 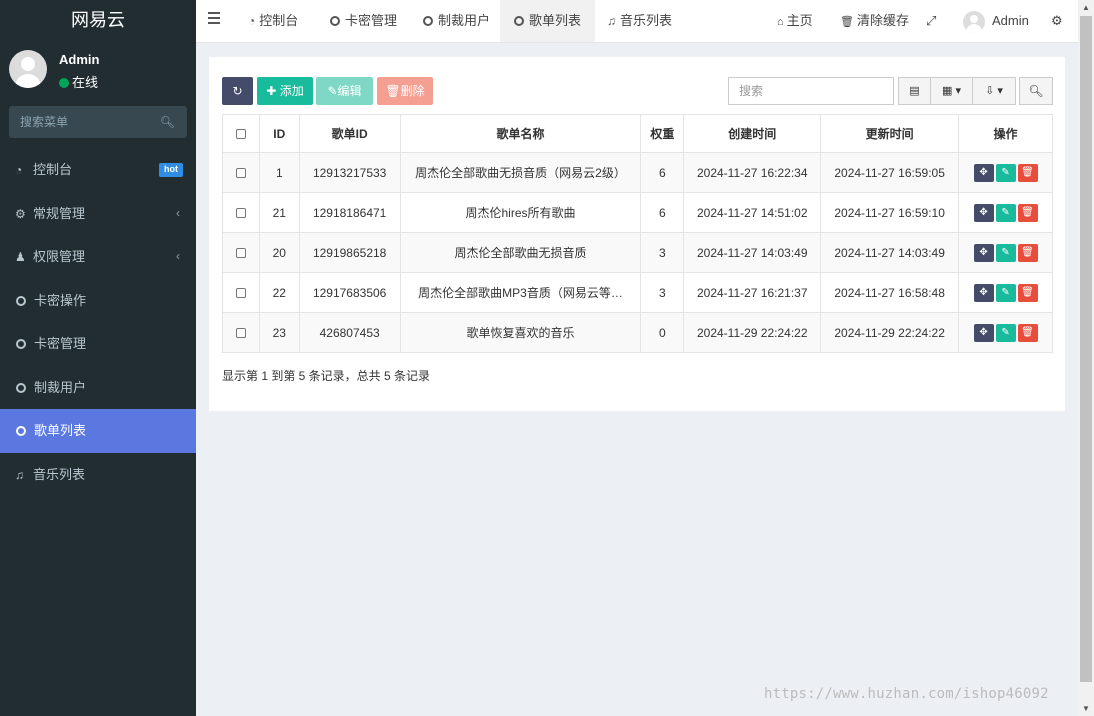 What do you see at coordinates (79, 122) in the screenshot?
I see `menu-search-input` at bounding box center [79, 122].